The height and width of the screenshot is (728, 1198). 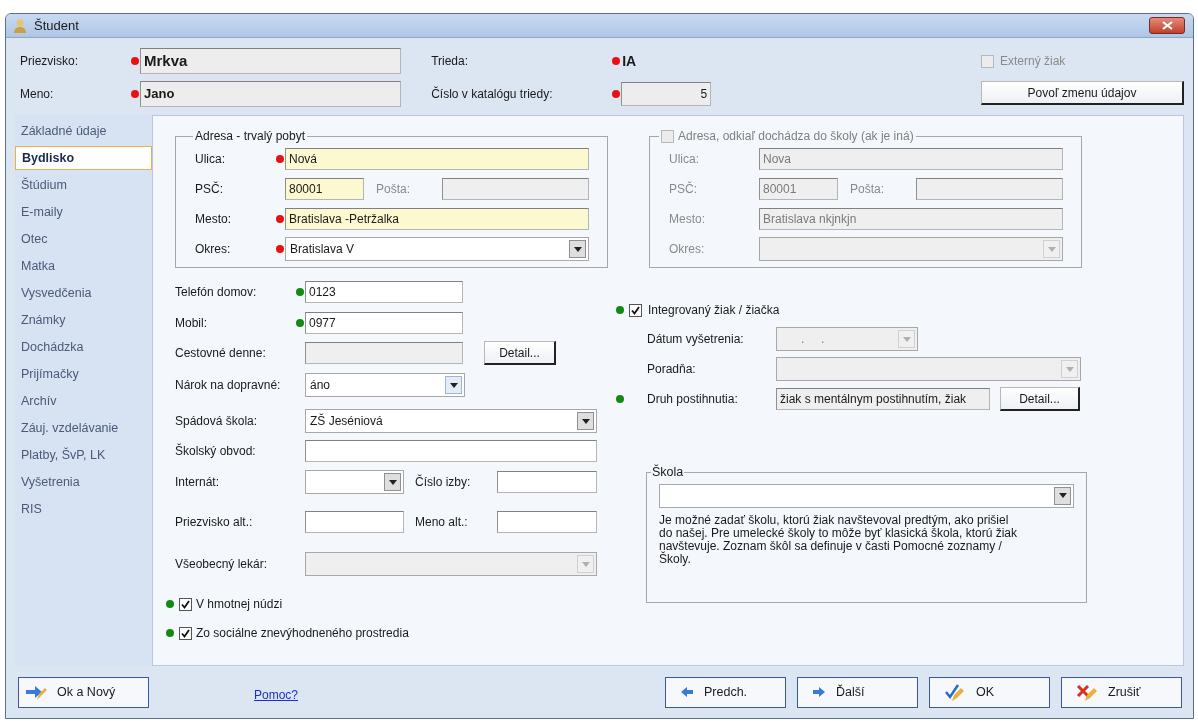 What do you see at coordinates (270, 94) in the screenshot?
I see `text-field: Jano` at bounding box center [270, 94].